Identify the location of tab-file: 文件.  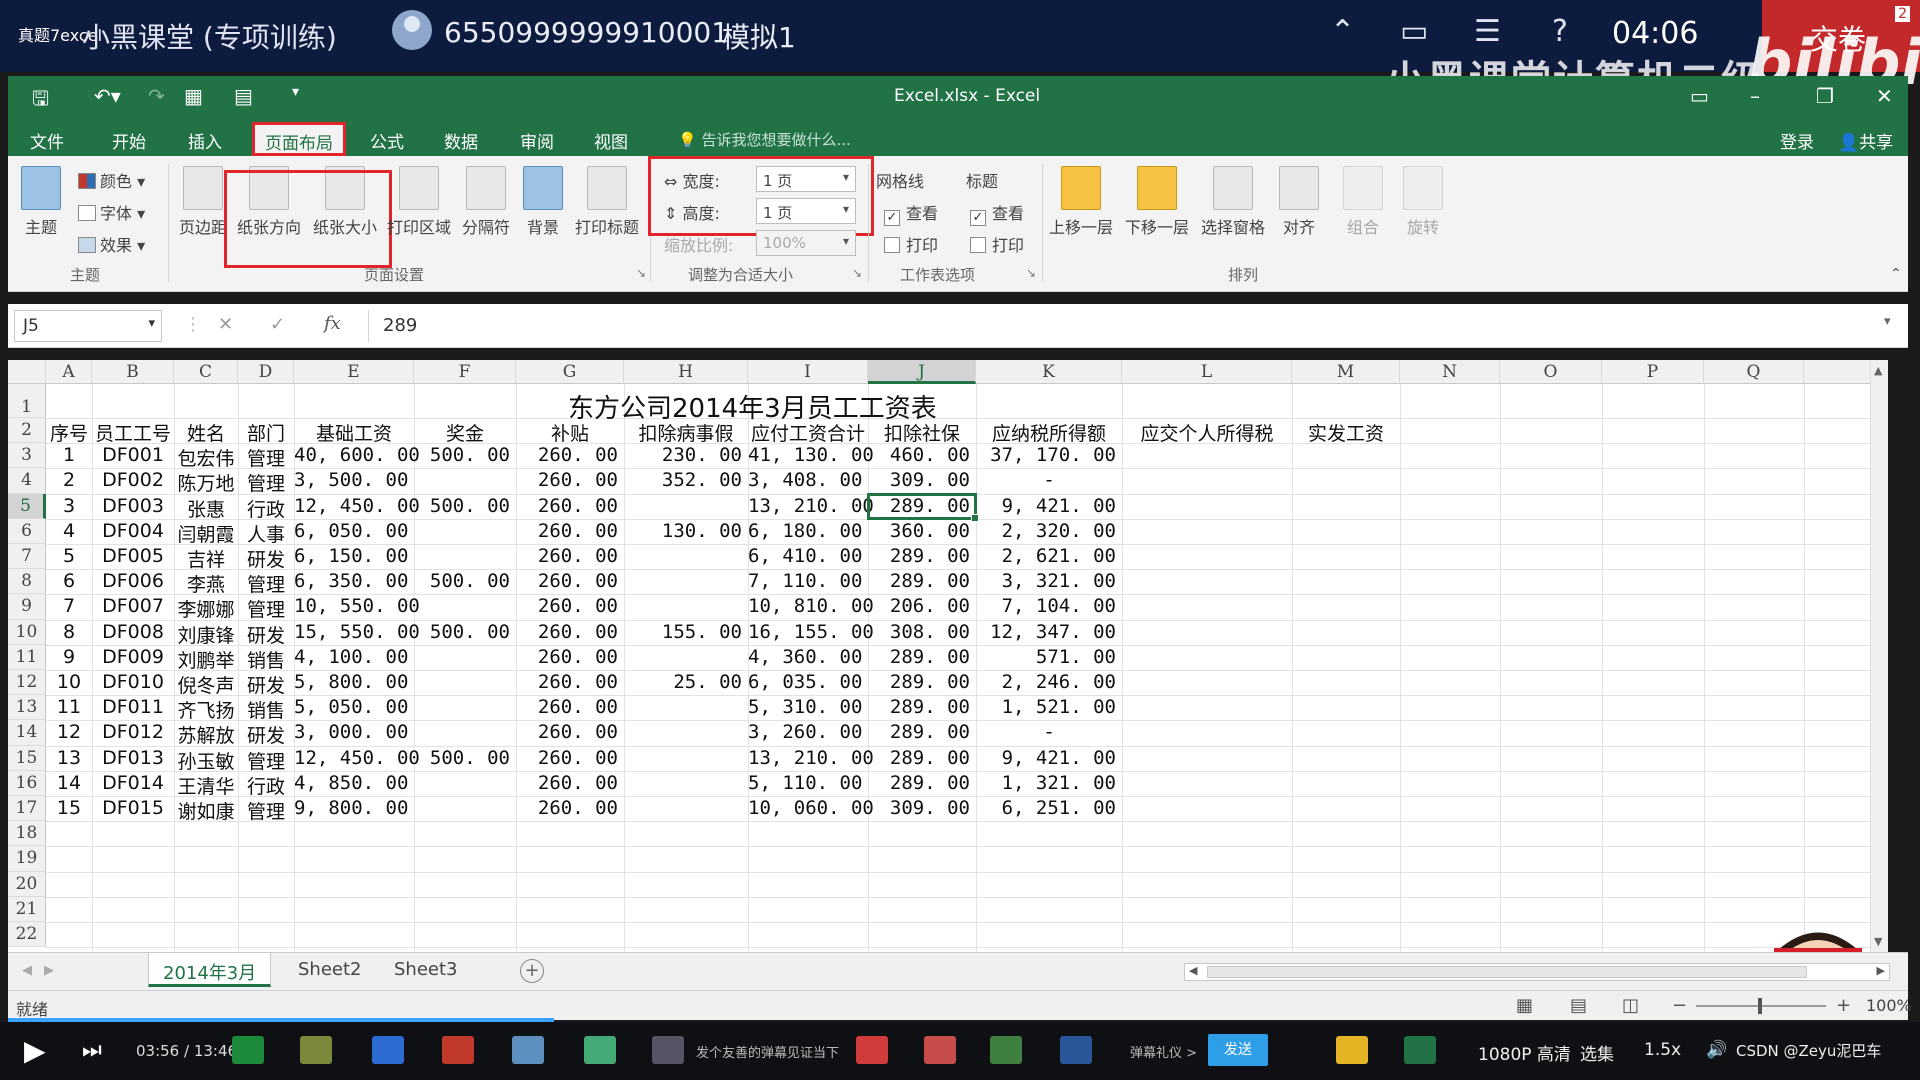
(47, 140).